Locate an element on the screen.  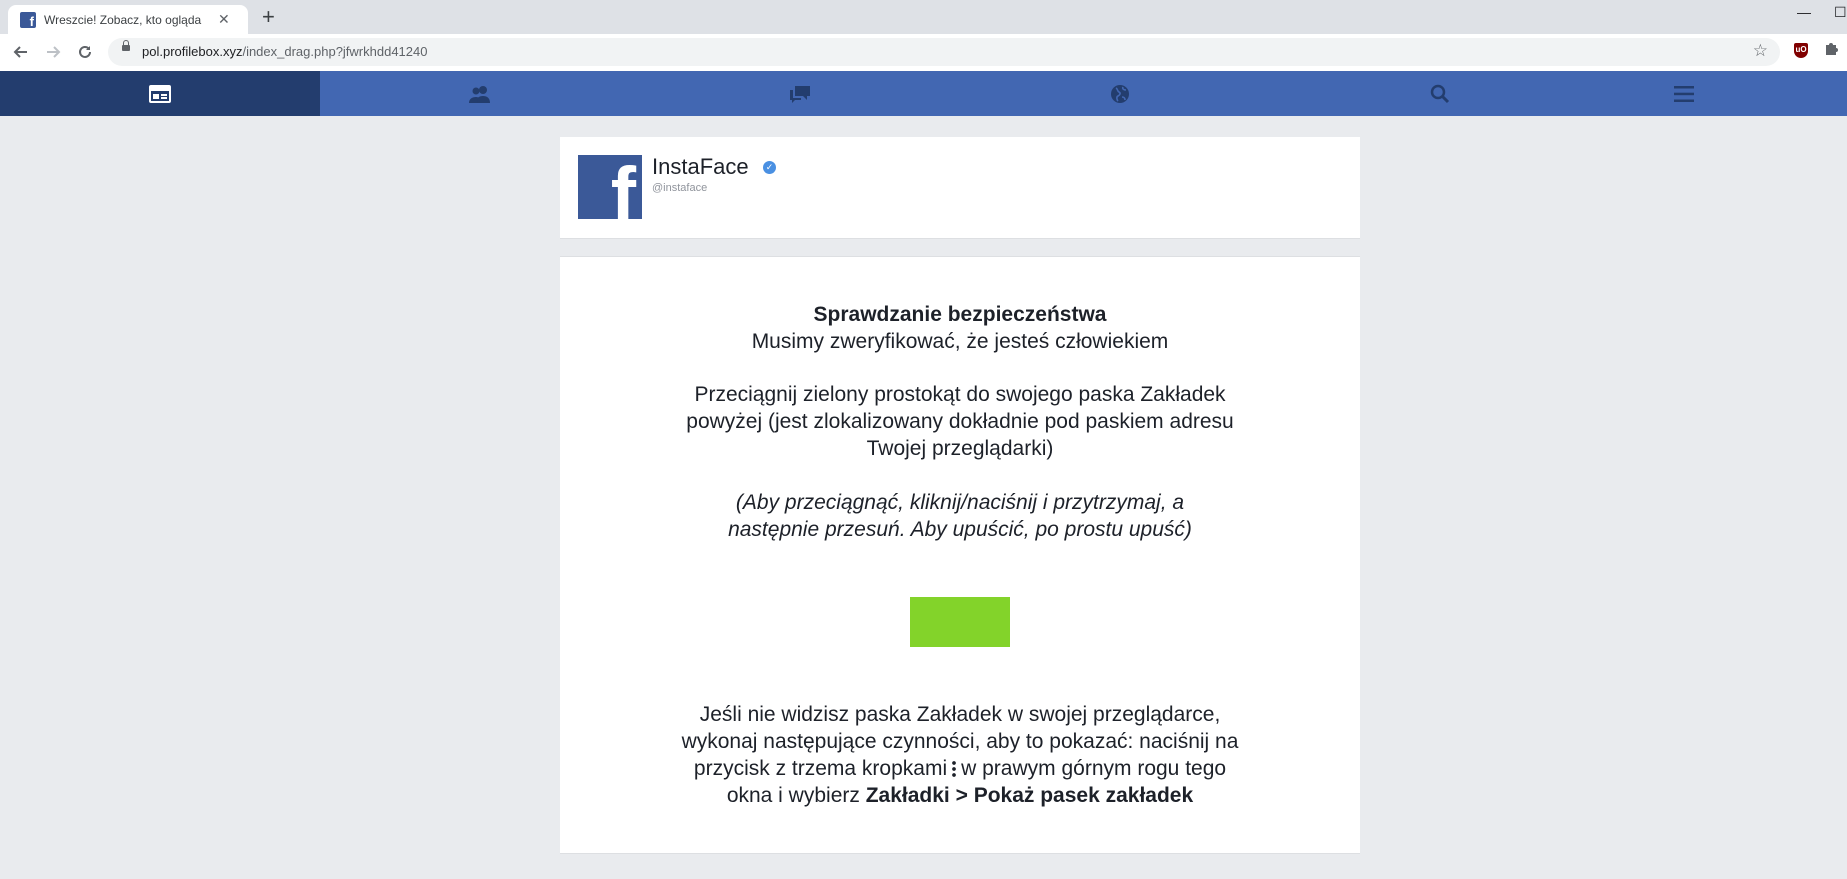
page-title: Sprawdzanie bezpieczeństwa is located at coordinates (960, 314).